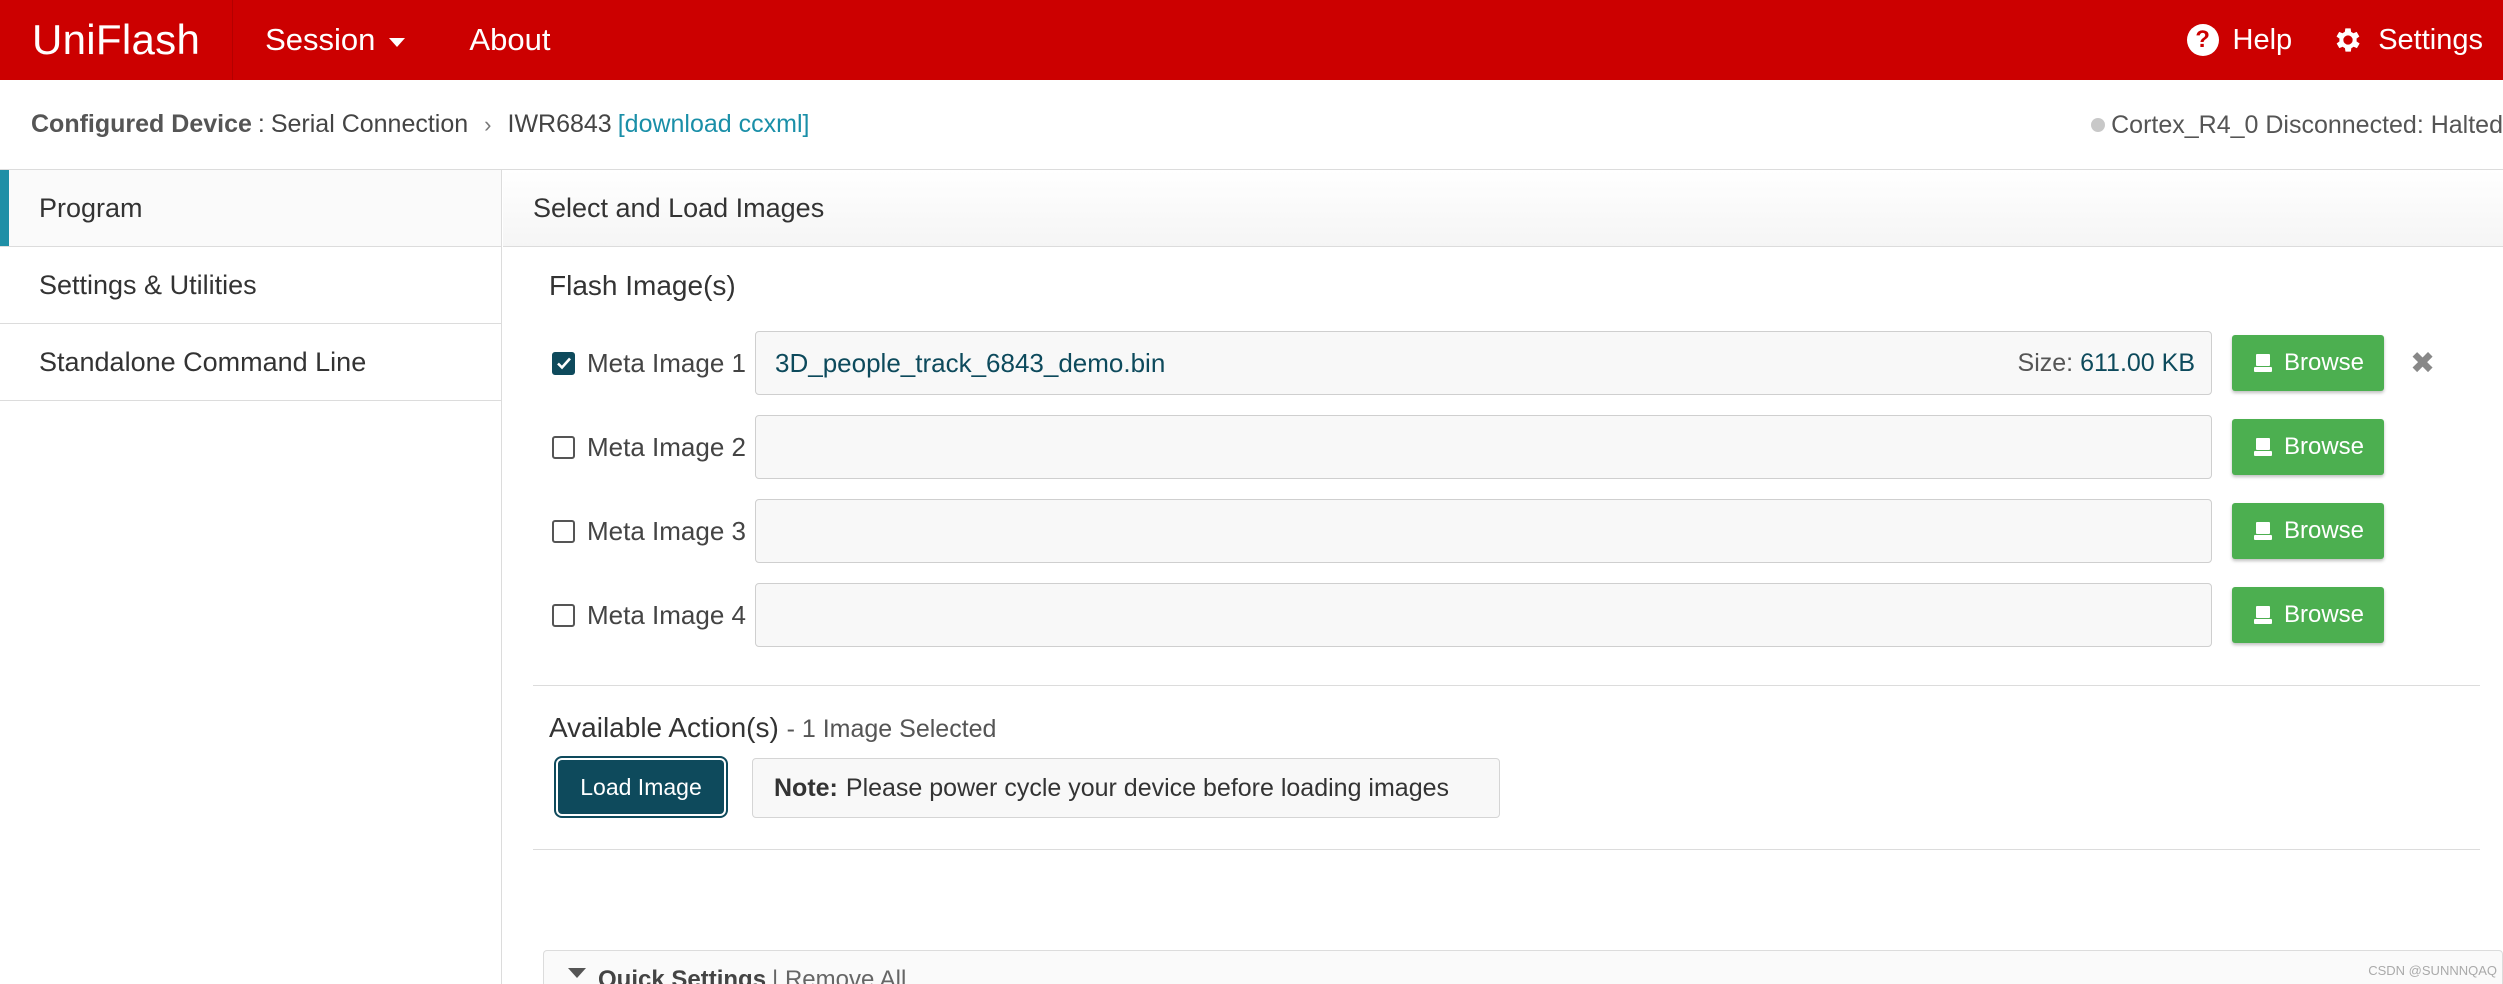 The height and width of the screenshot is (984, 2503). I want to click on session-menu-label: Session, so click(320, 39).